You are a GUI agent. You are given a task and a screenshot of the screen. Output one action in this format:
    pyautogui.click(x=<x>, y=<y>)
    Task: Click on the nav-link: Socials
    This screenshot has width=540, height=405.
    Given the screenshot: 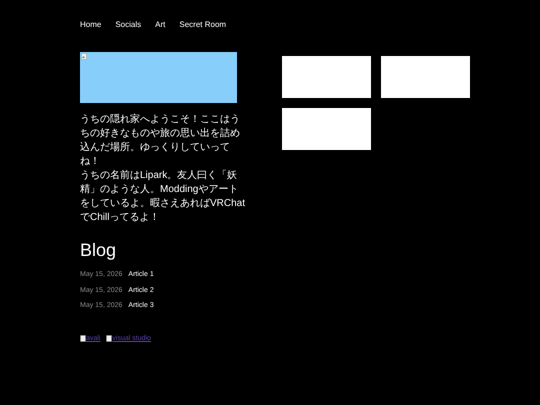 What is the action you would take?
    pyautogui.click(x=128, y=25)
    